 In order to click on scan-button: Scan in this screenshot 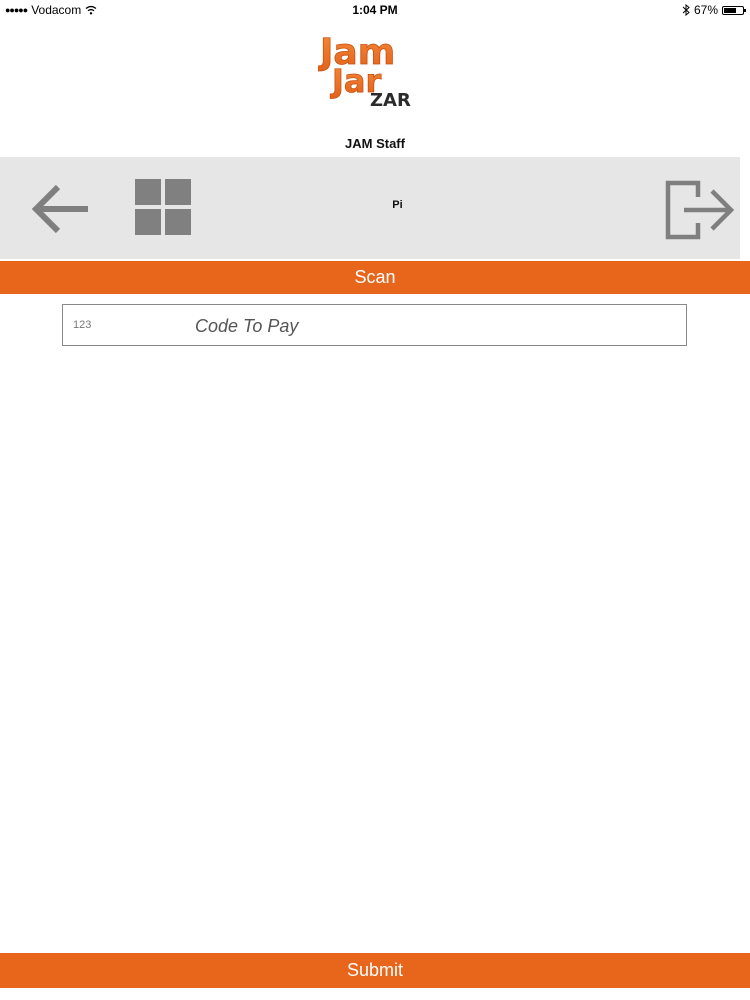, I will do `click(375, 277)`.